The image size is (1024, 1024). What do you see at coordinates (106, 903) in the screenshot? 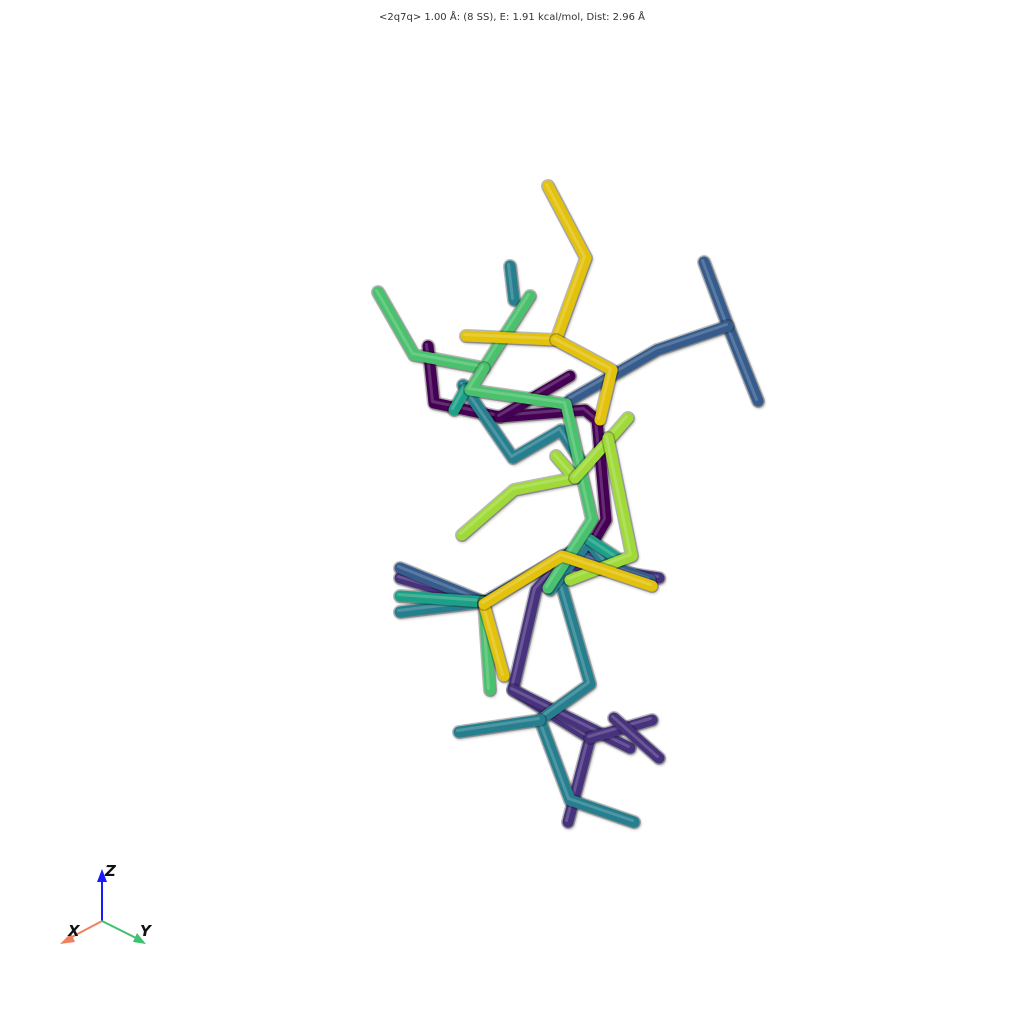
I see `axes-triad: Z X Y` at bounding box center [106, 903].